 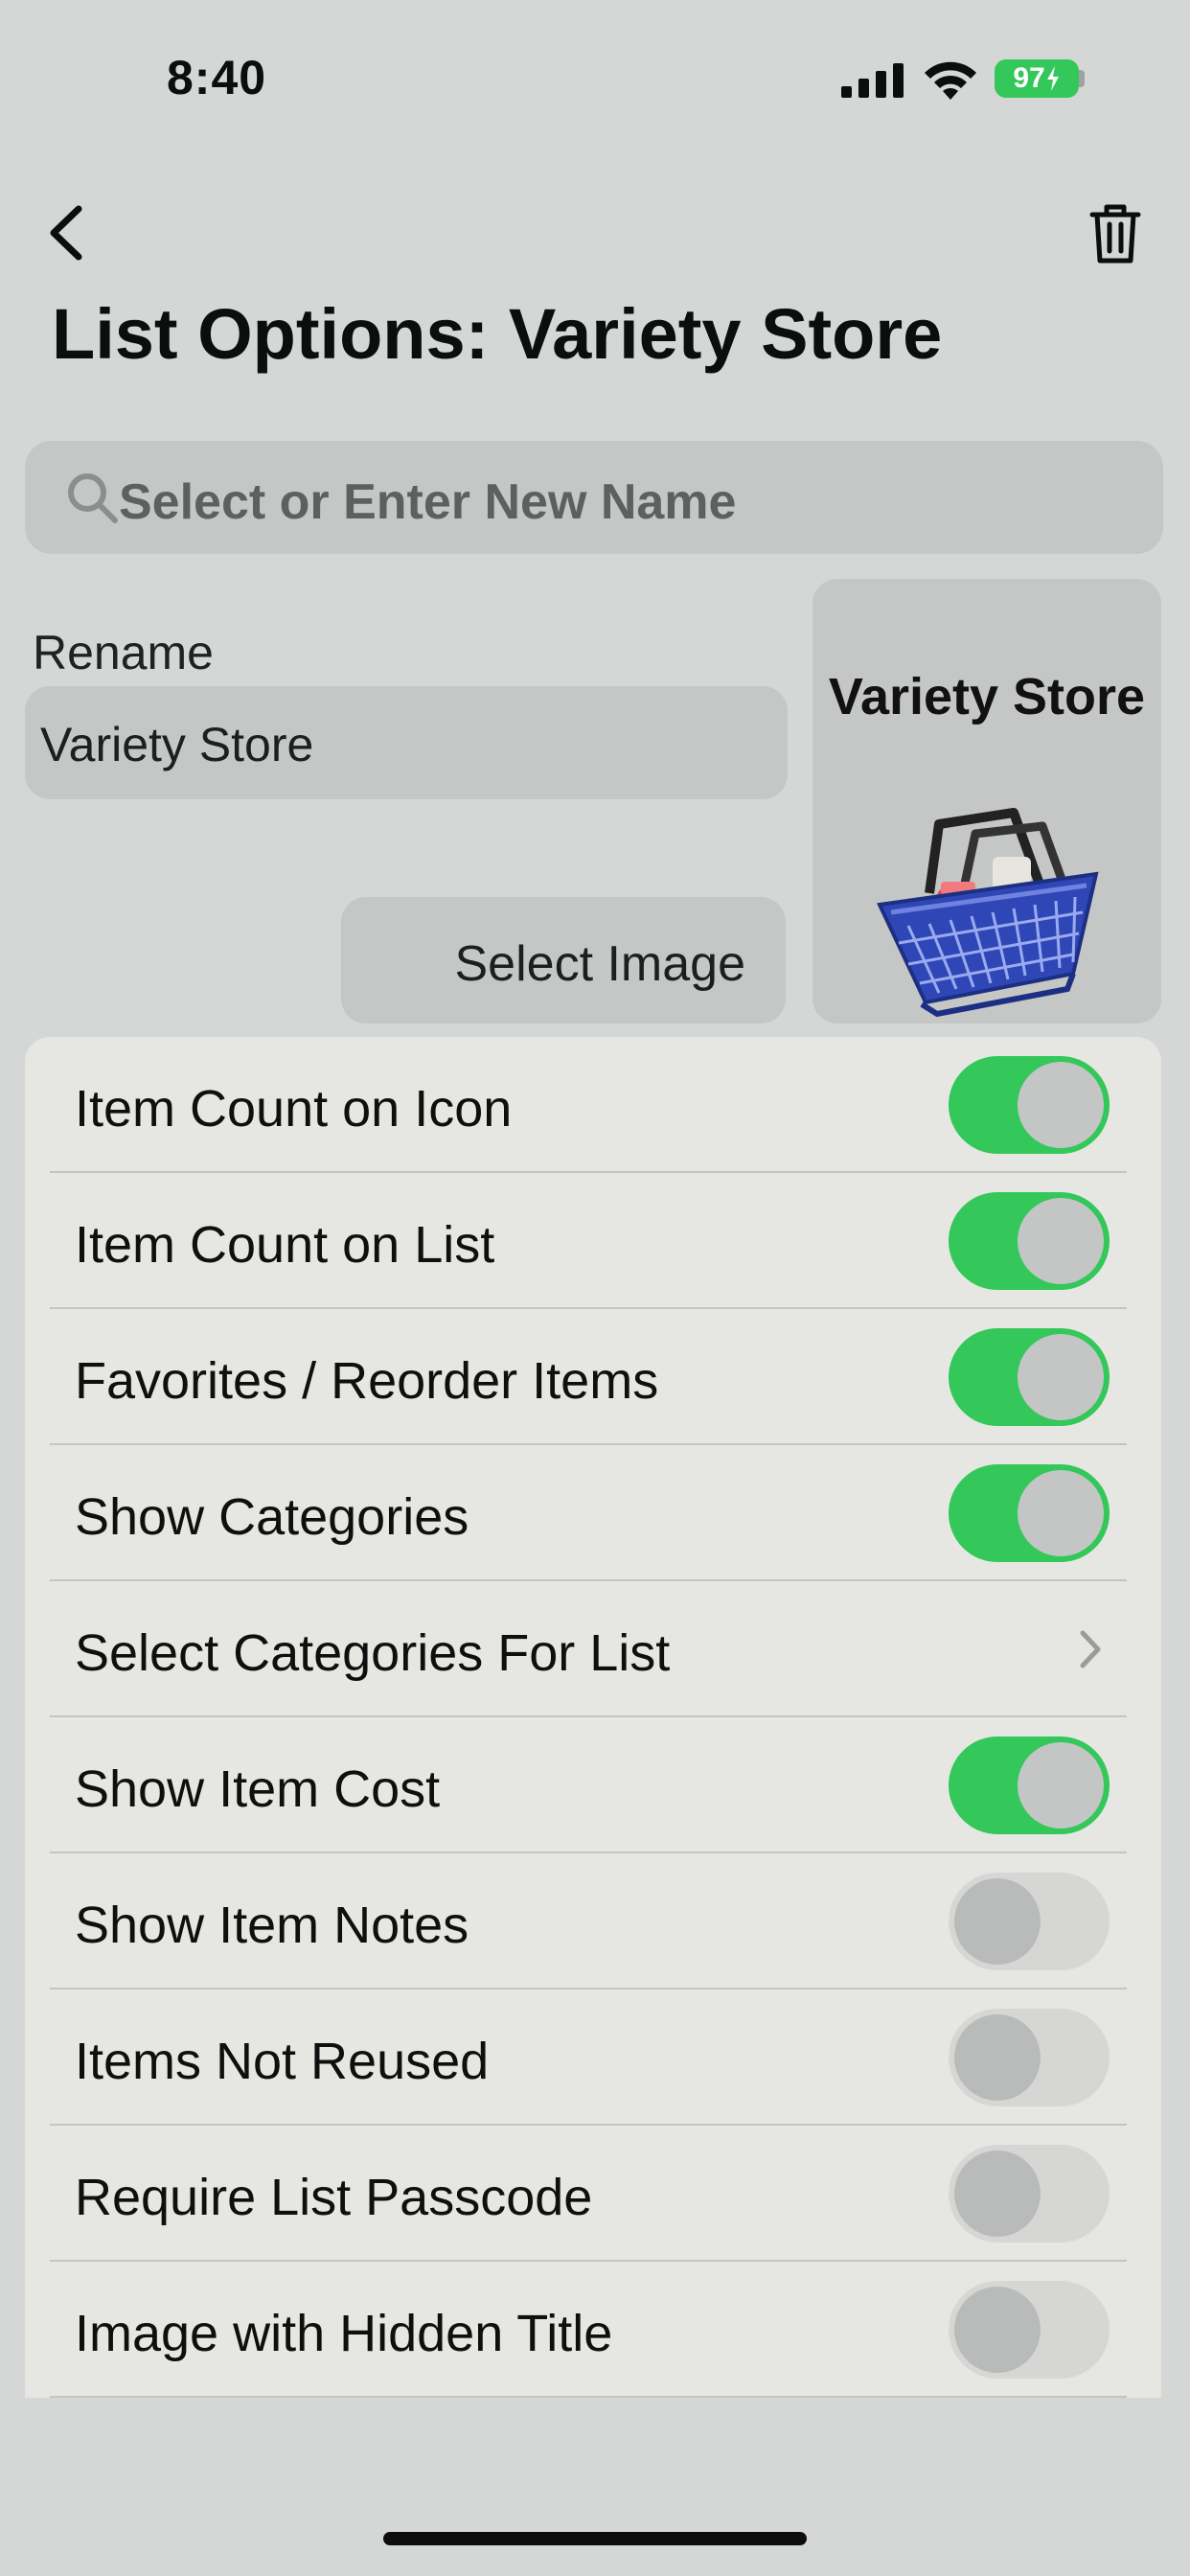 What do you see at coordinates (593, 1241) in the screenshot?
I see `setting-row-item-count-on-list: Item Count on List` at bounding box center [593, 1241].